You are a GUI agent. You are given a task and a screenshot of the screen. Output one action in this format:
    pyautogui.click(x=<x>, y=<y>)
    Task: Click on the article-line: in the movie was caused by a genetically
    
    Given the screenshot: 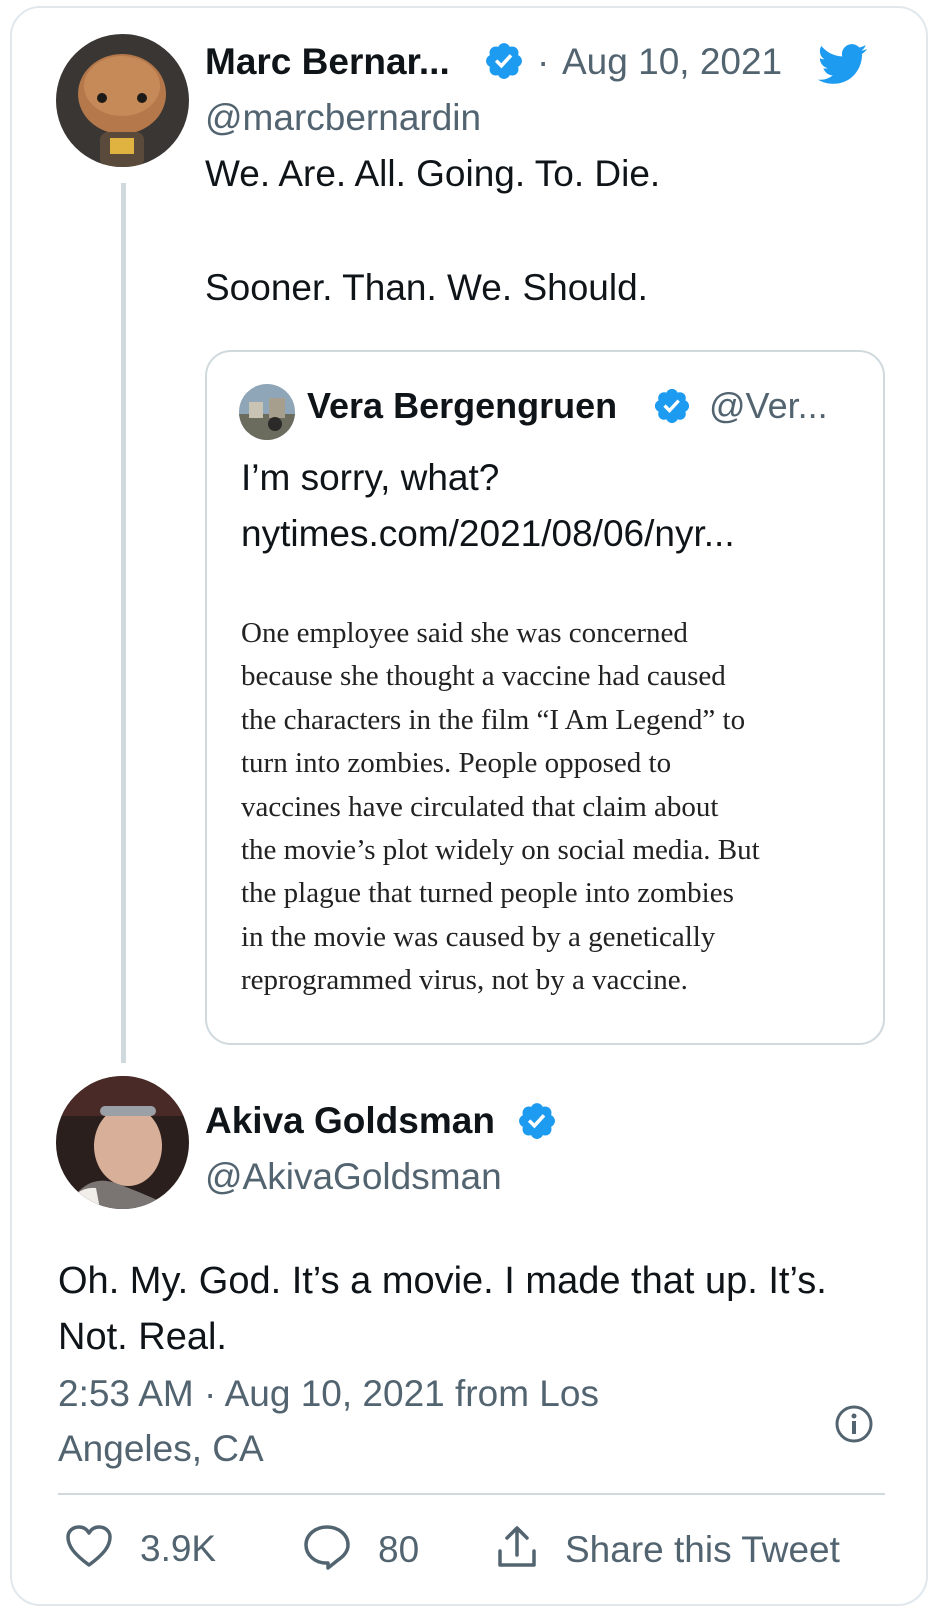 What is the action you would take?
    pyautogui.click(x=478, y=936)
    